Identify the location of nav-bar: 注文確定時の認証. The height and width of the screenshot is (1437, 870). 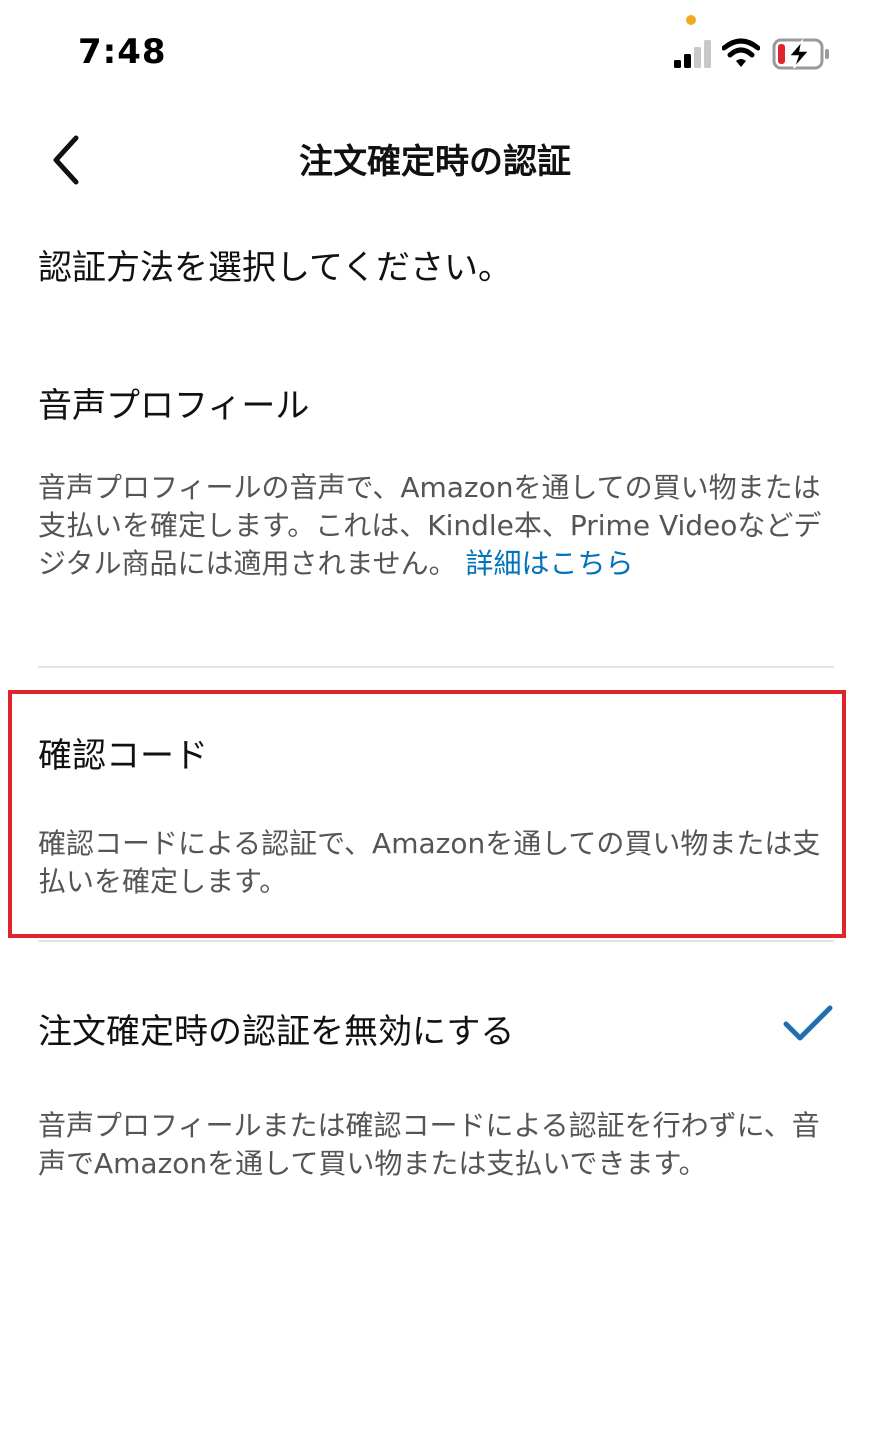
(435, 155).